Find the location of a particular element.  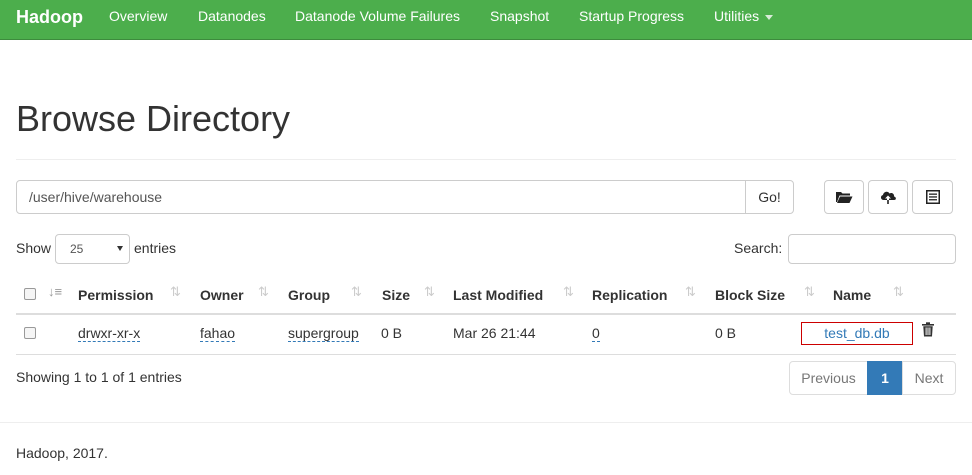

chevron-down-icon is located at coordinates (120, 248).